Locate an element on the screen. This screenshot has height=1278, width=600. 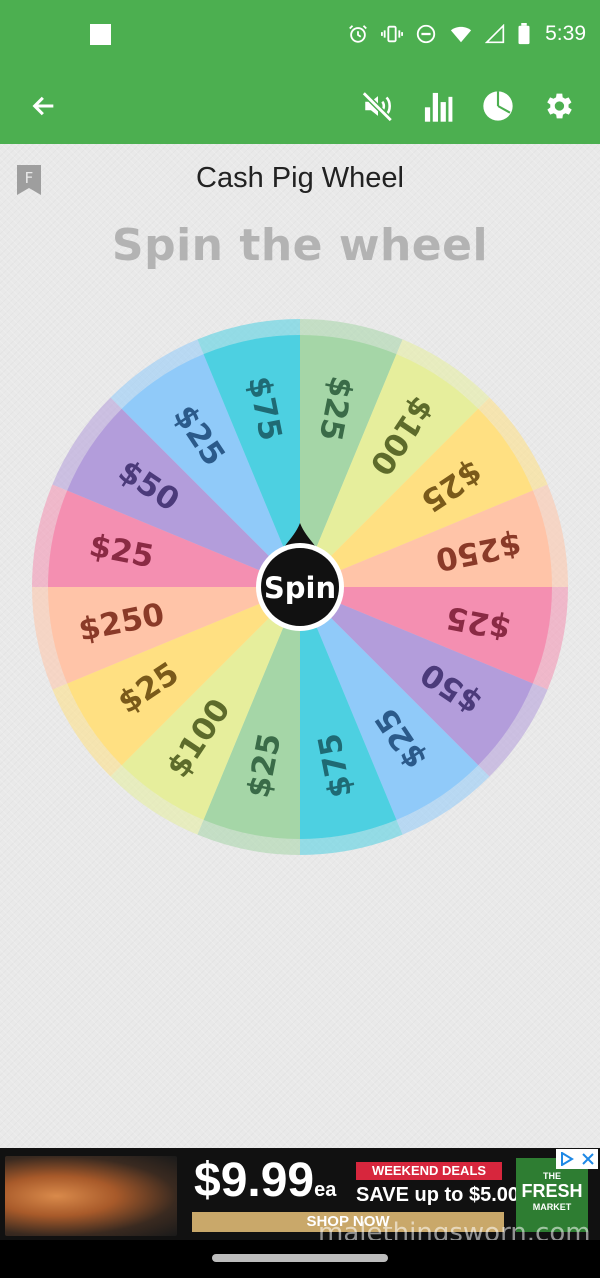
status-bar: 5:39 is located at coordinates (300, 34).